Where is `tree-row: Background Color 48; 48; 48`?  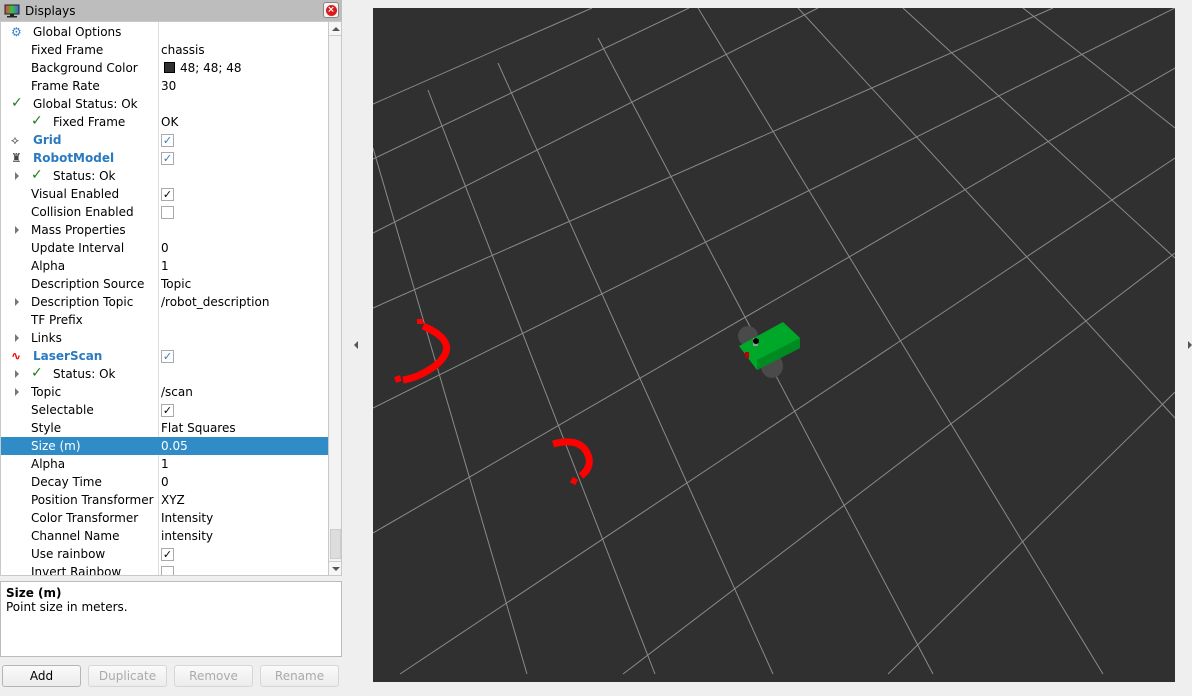
tree-row: Background Color 48; 48; 48 is located at coordinates (164, 68).